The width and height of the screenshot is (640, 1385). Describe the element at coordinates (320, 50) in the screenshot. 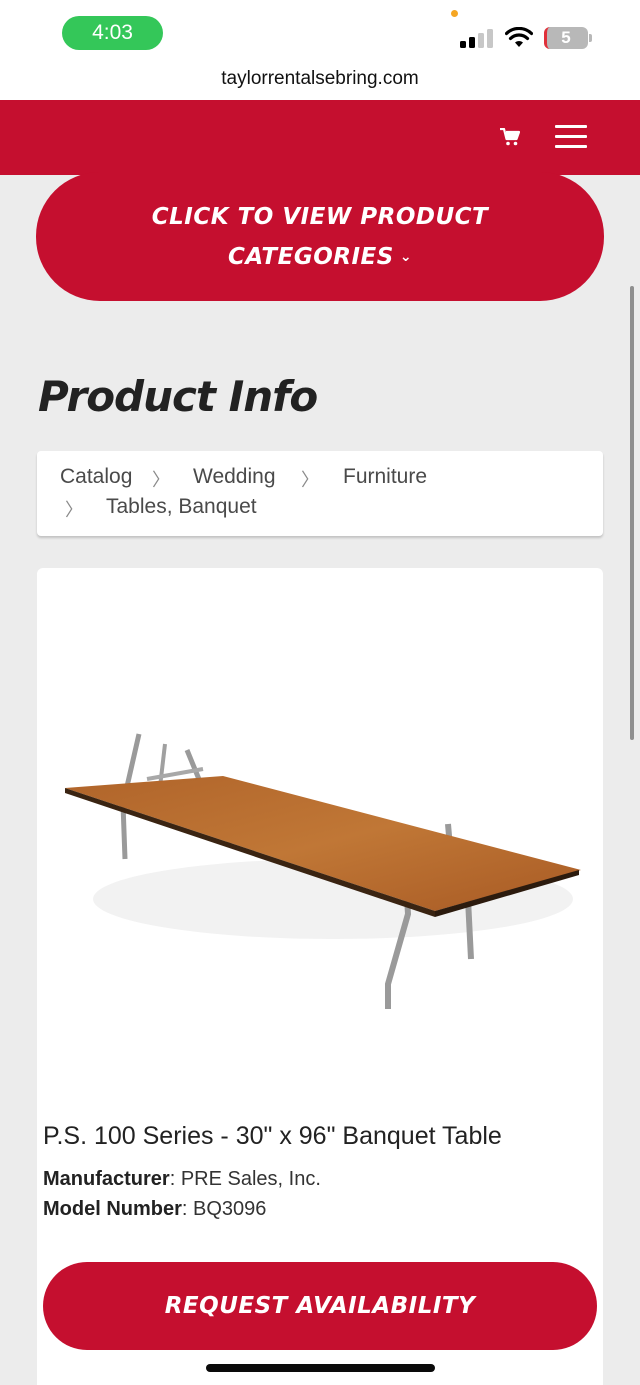

I see `status-bar: 4:03 5 taylorrentalsebring.com` at that location.